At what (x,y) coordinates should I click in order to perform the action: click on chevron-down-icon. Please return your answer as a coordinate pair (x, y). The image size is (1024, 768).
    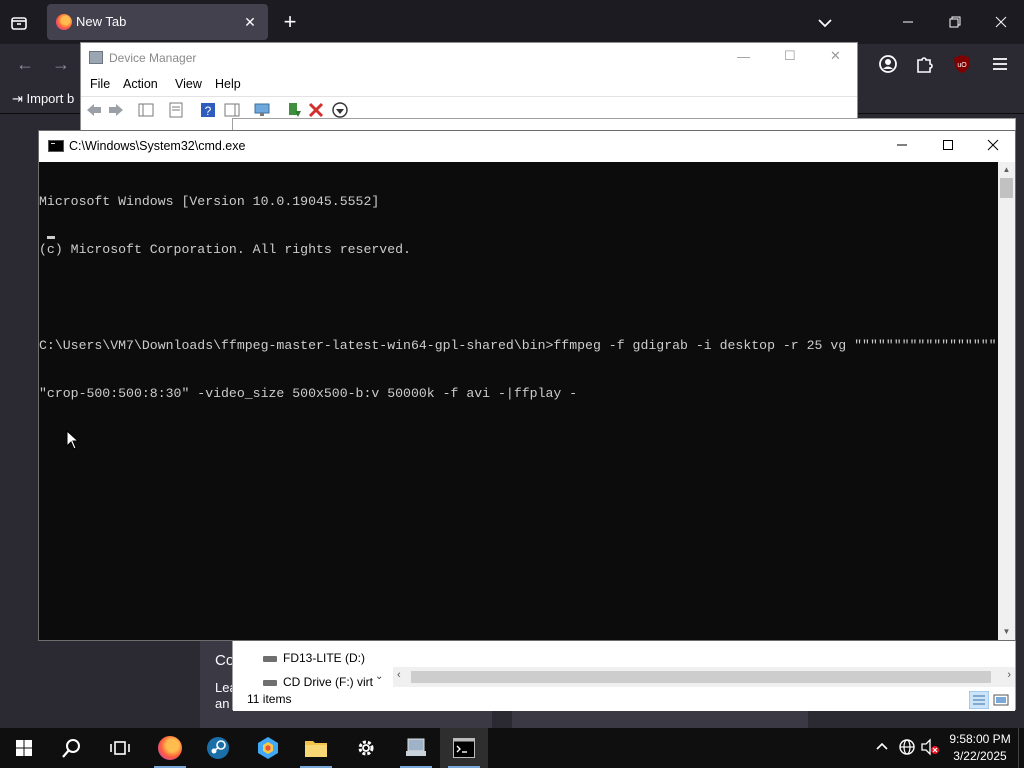
    Looking at the image, I should click on (825, 23).